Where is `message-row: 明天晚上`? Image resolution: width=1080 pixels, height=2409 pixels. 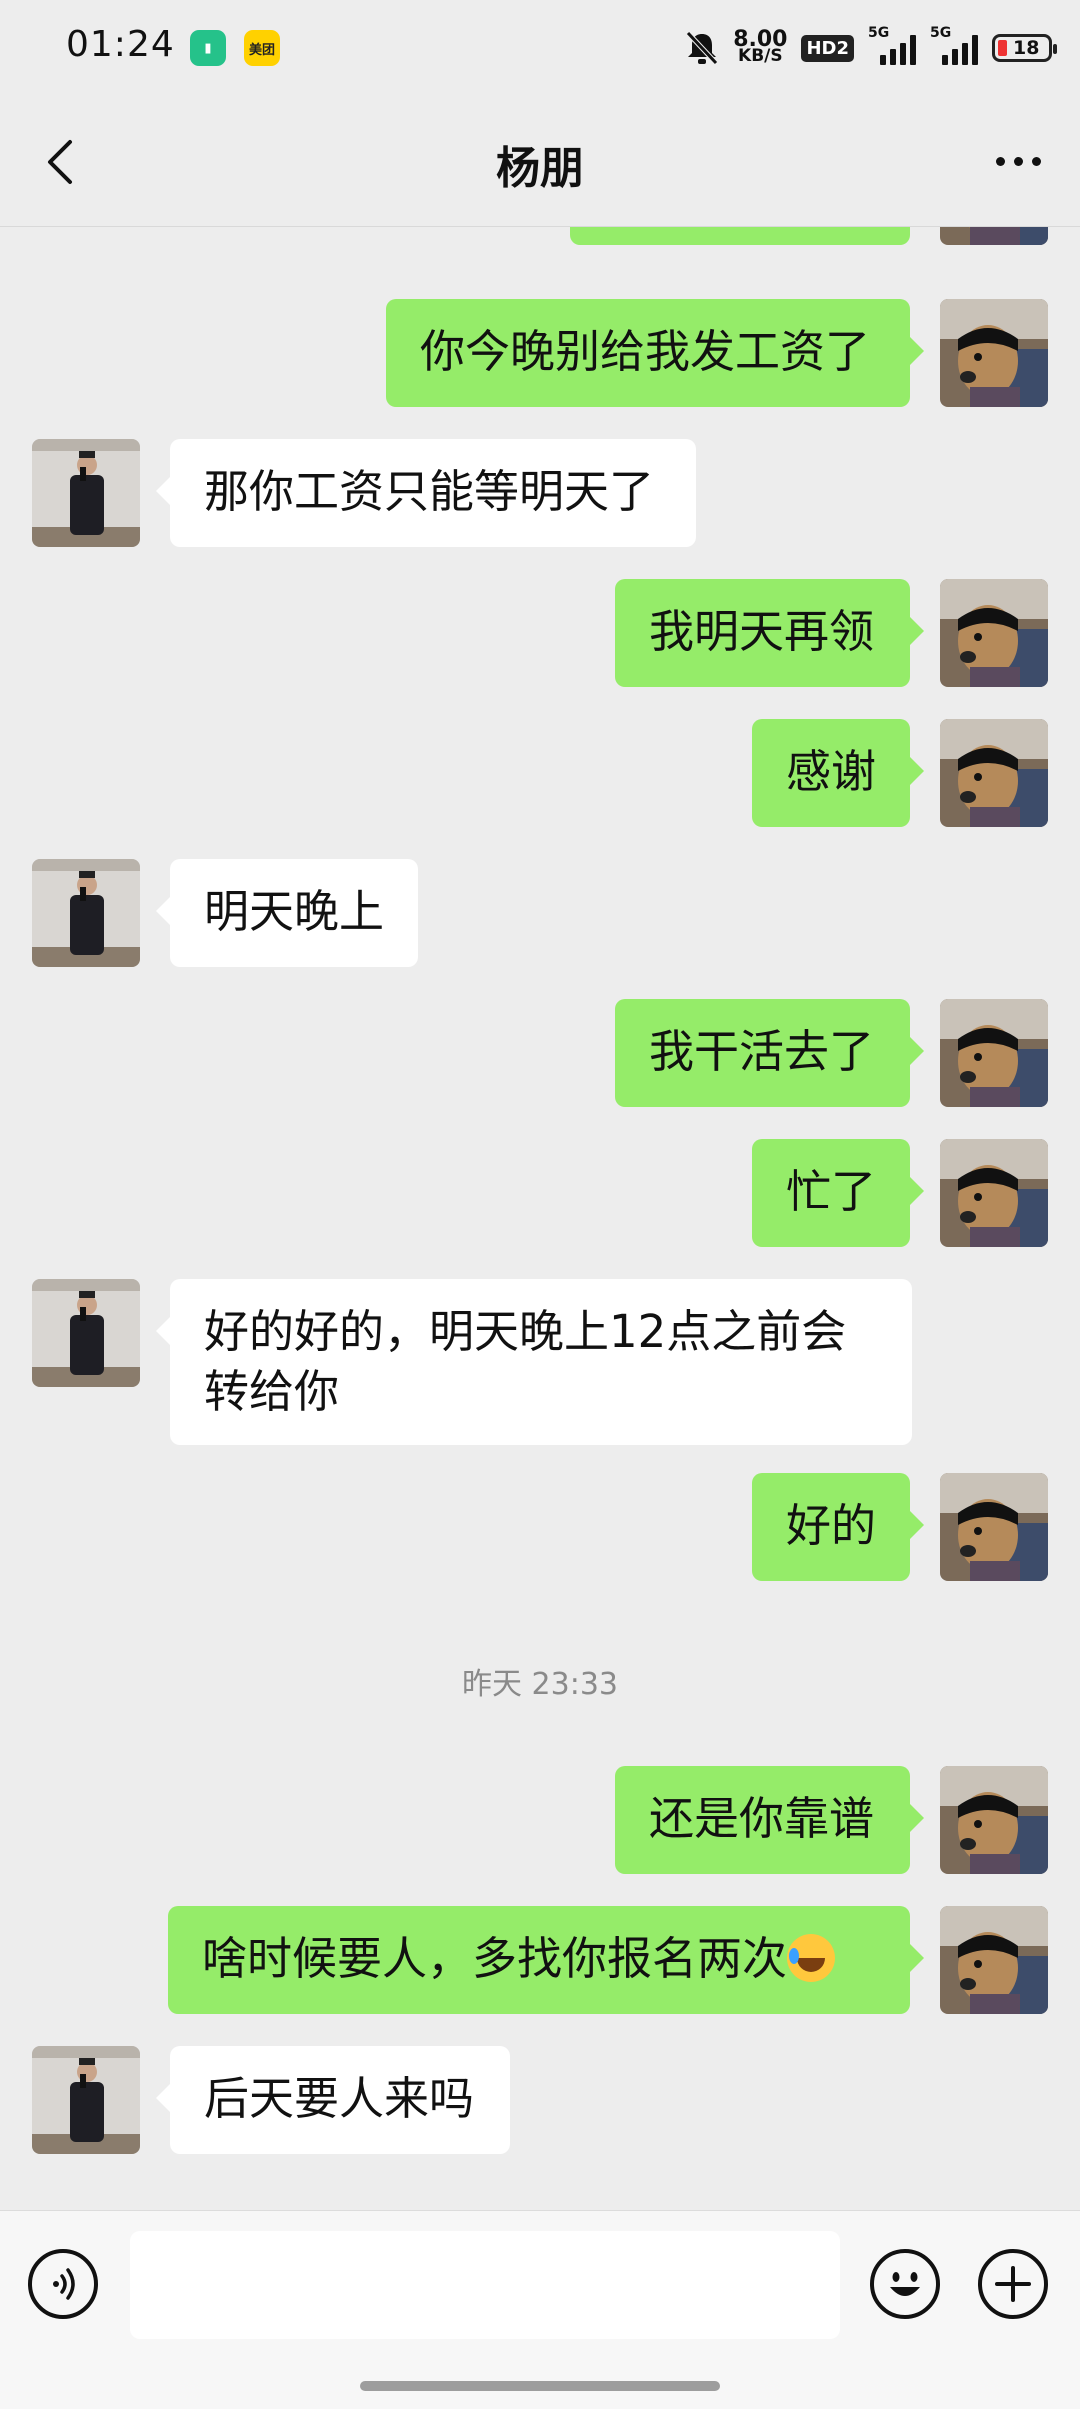 message-row: 明天晚上 is located at coordinates (540, 913).